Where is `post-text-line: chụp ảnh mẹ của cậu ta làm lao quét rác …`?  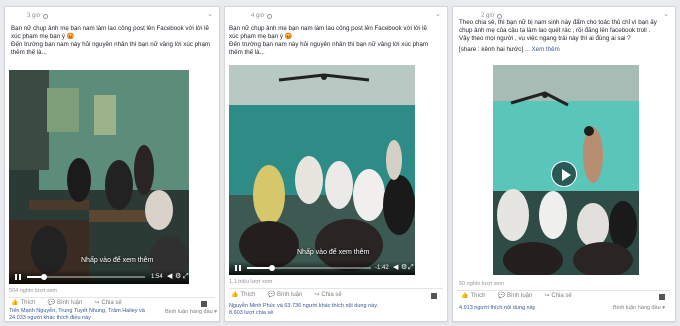 post-text-line: chụp ảnh mẹ của cậu ta làm lao quét rác … is located at coordinates (555, 30).